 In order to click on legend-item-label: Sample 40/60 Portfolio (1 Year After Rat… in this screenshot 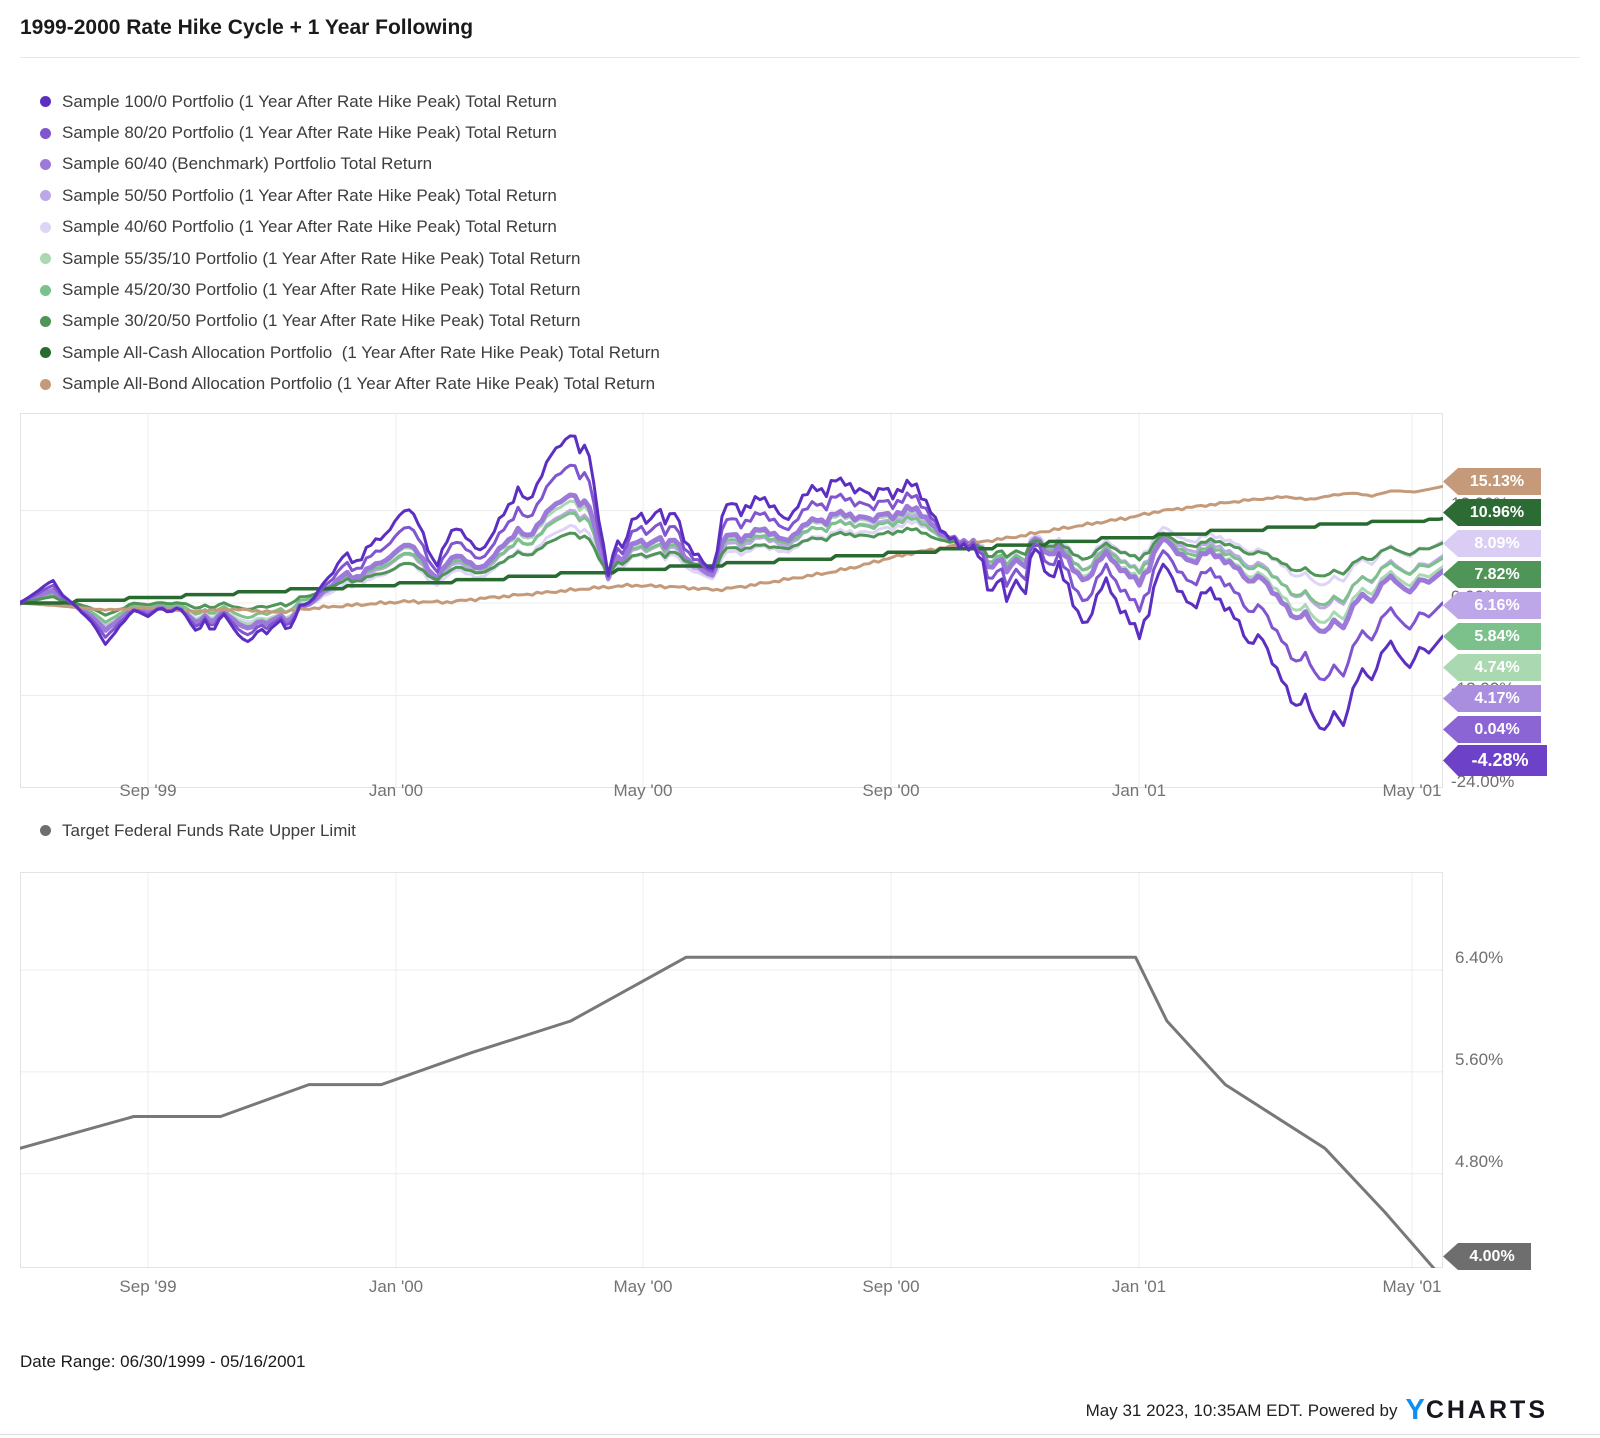, I will do `click(309, 227)`.